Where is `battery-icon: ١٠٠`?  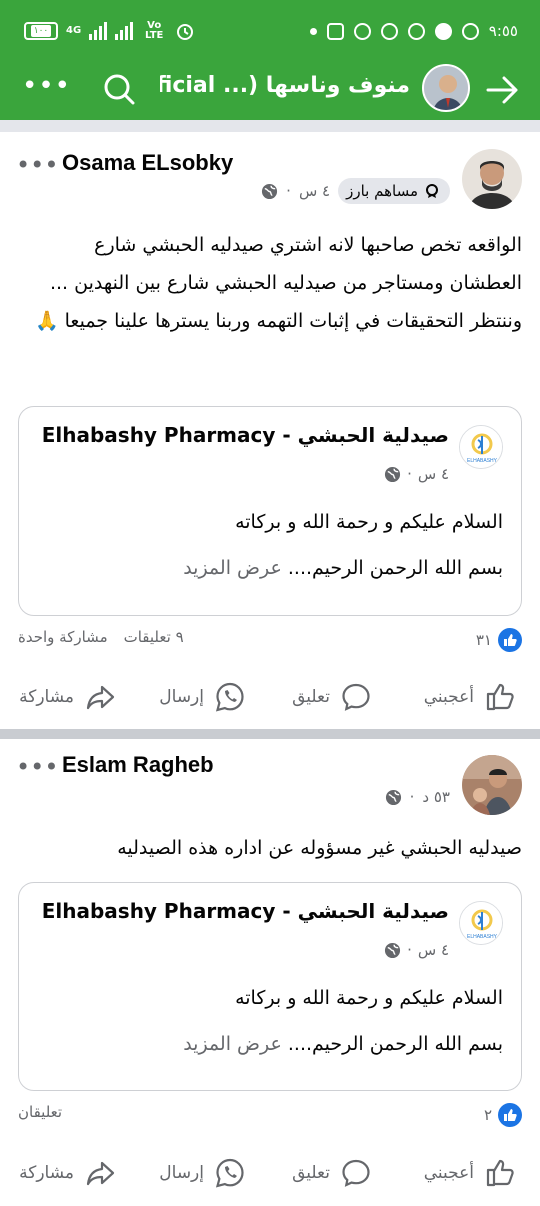 battery-icon: ١٠٠ is located at coordinates (41, 31).